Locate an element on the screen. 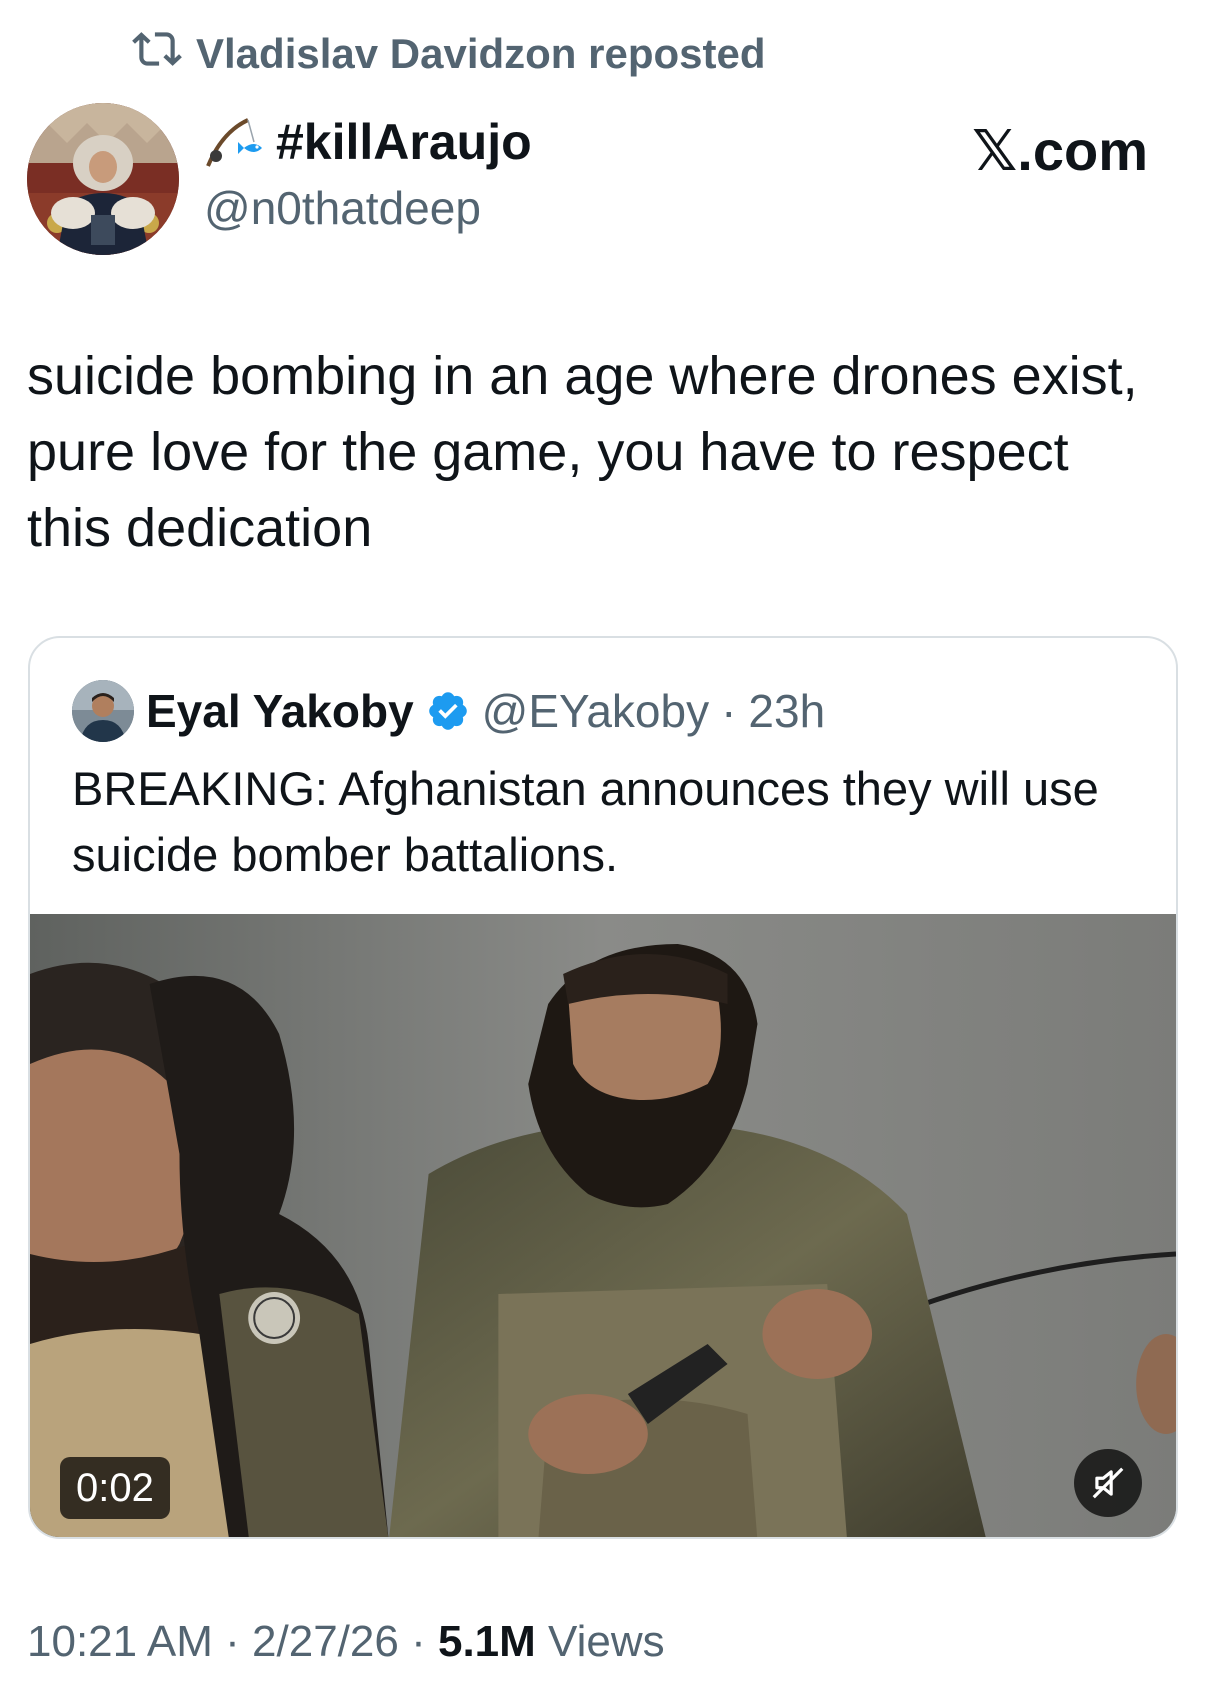  views-count: 5.1M is located at coordinates (486, 1641).